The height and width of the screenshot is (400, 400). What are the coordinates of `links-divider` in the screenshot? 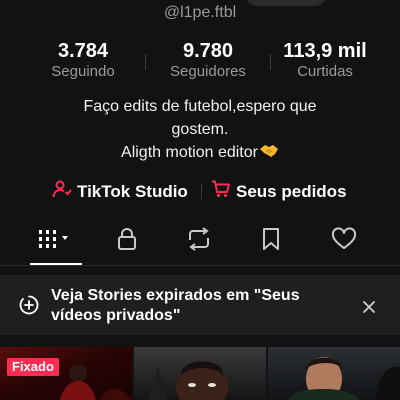 It's located at (201, 191).